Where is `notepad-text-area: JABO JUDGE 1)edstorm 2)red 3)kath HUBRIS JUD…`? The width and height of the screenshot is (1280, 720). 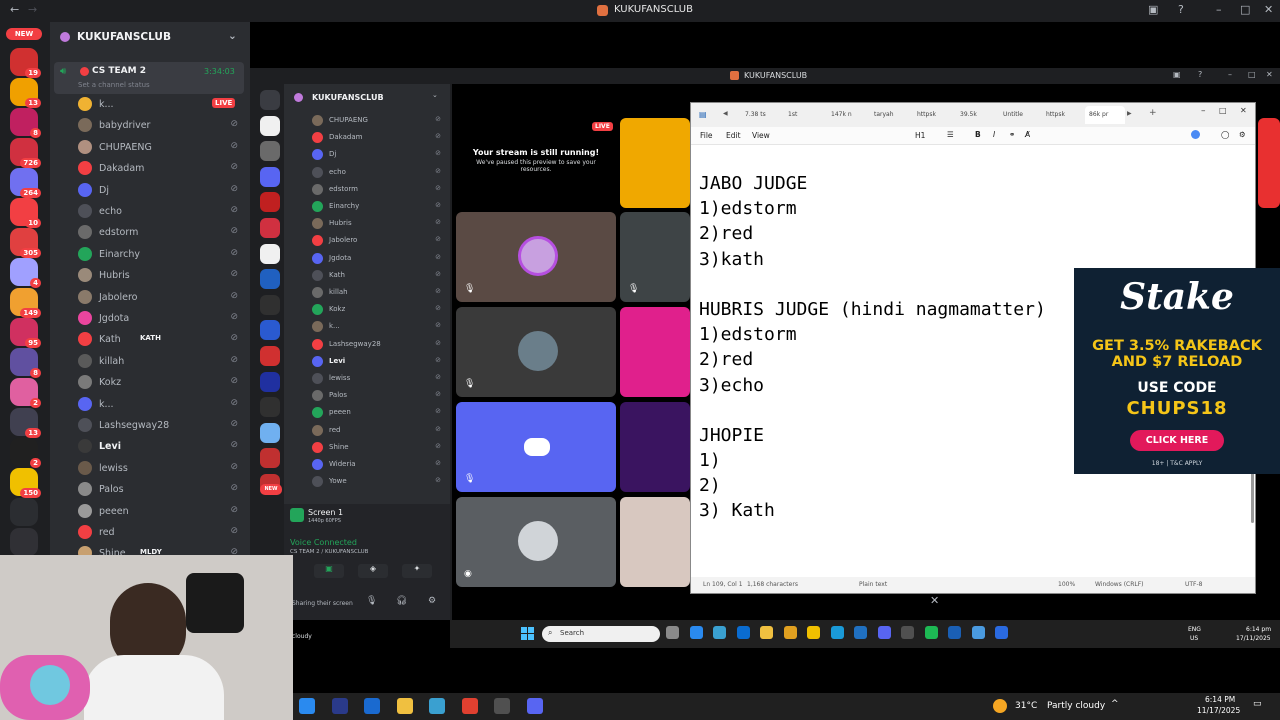 notepad-text-area: JABO JUDGE 1)edstorm 2)red 3)kath HUBRIS JUD… is located at coordinates (872, 347).